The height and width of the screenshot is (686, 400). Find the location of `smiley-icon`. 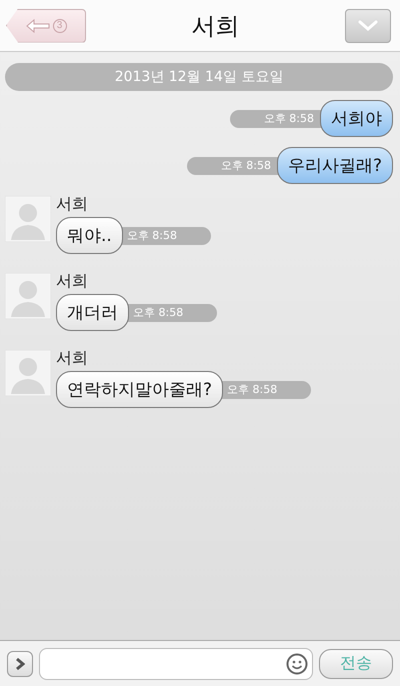

smiley-icon is located at coordinates (297, 663).